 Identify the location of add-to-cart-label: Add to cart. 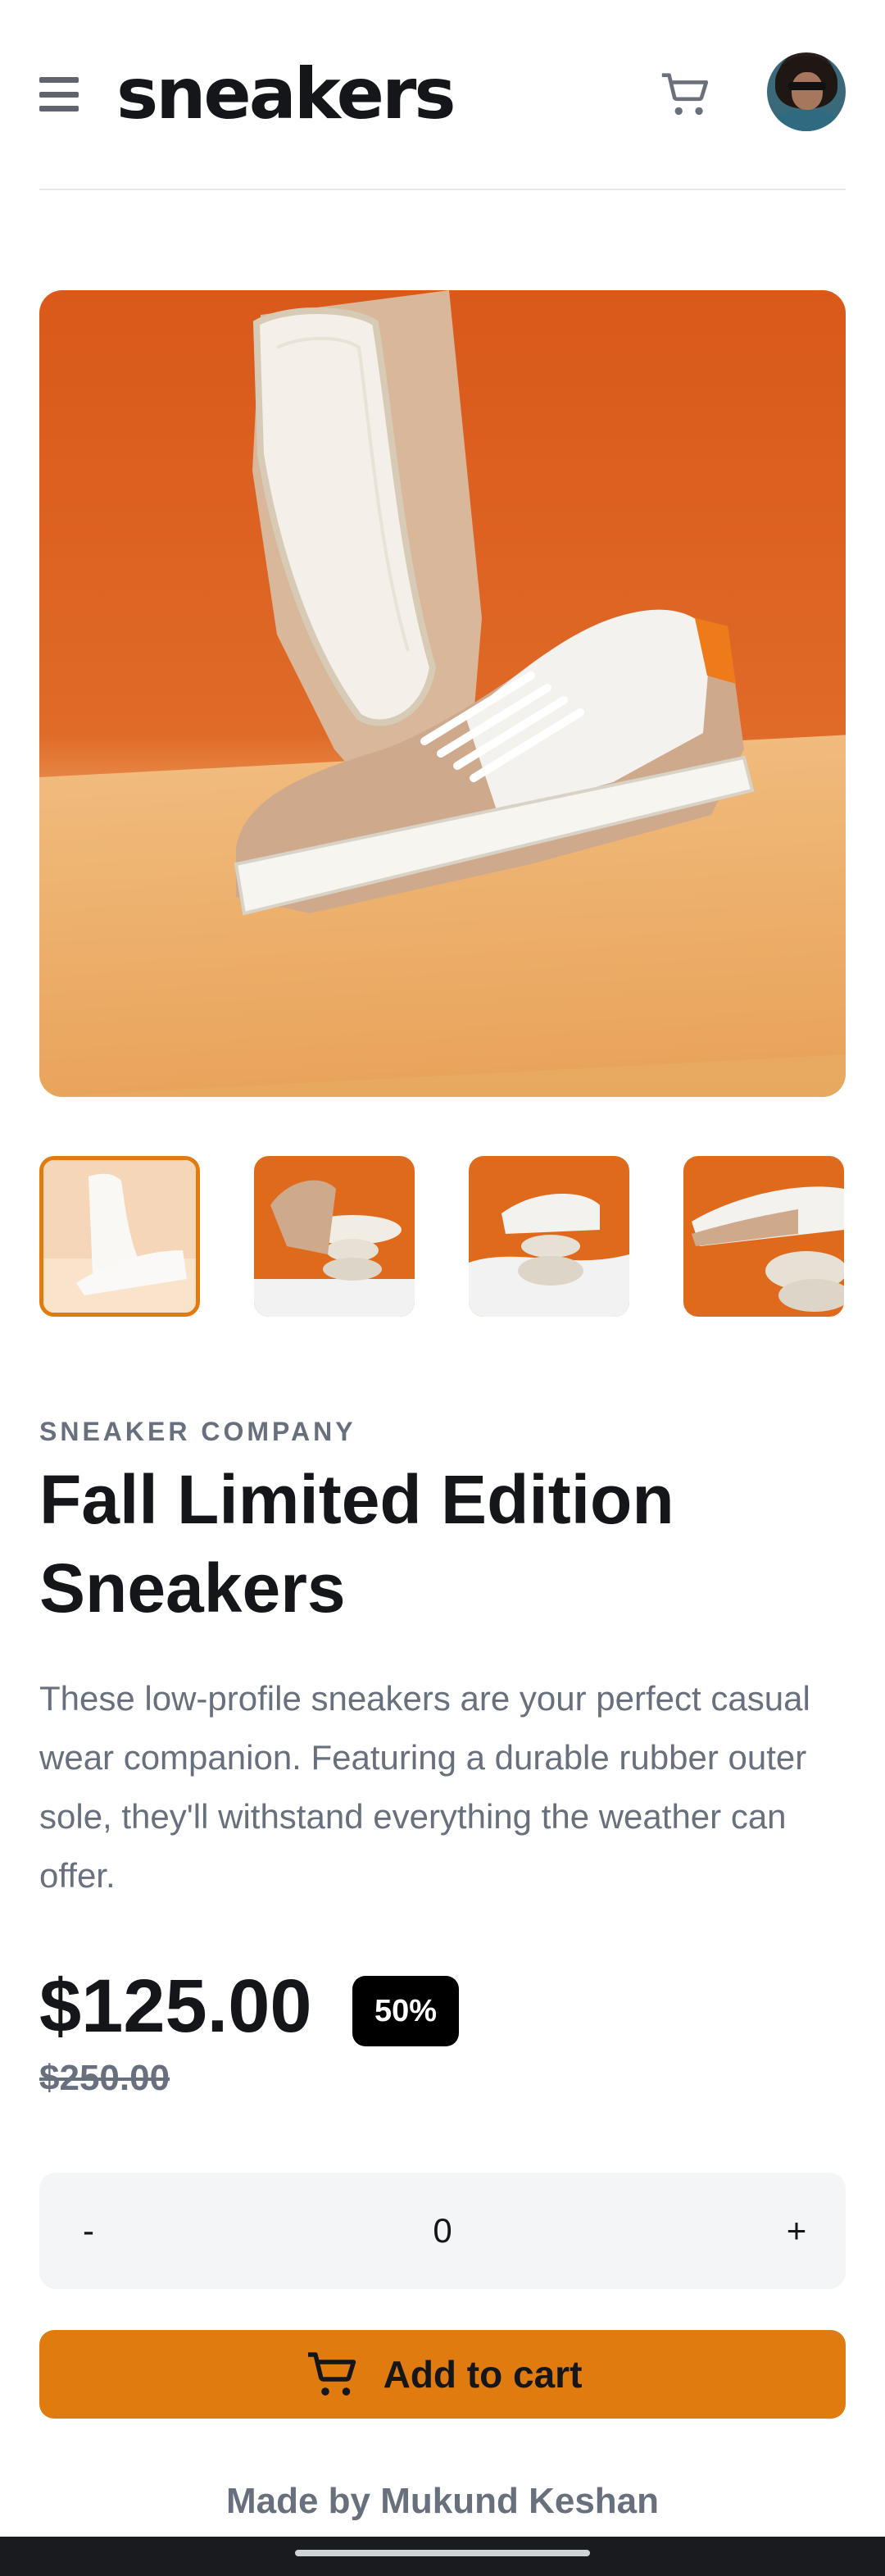
(483, 2374).